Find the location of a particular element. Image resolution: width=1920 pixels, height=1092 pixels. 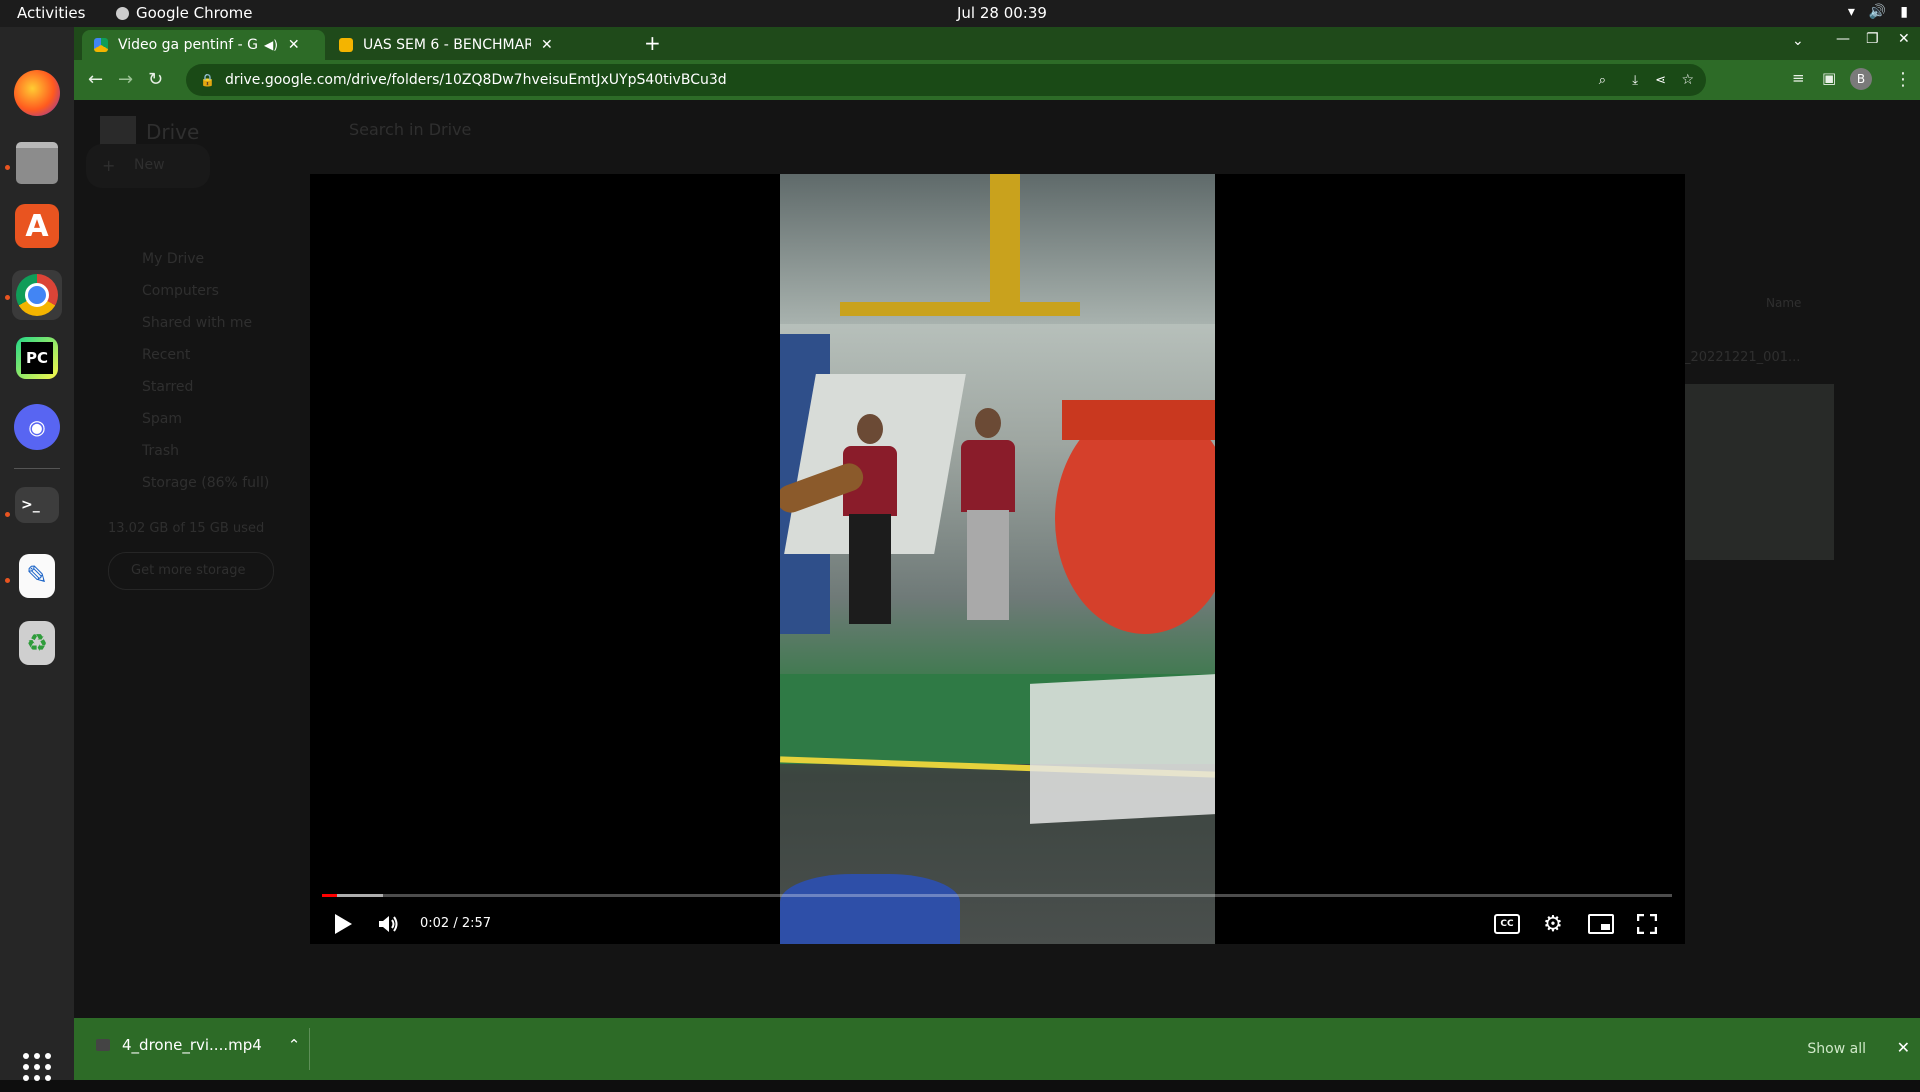

new-label: New is located at coordinates (149, 165).